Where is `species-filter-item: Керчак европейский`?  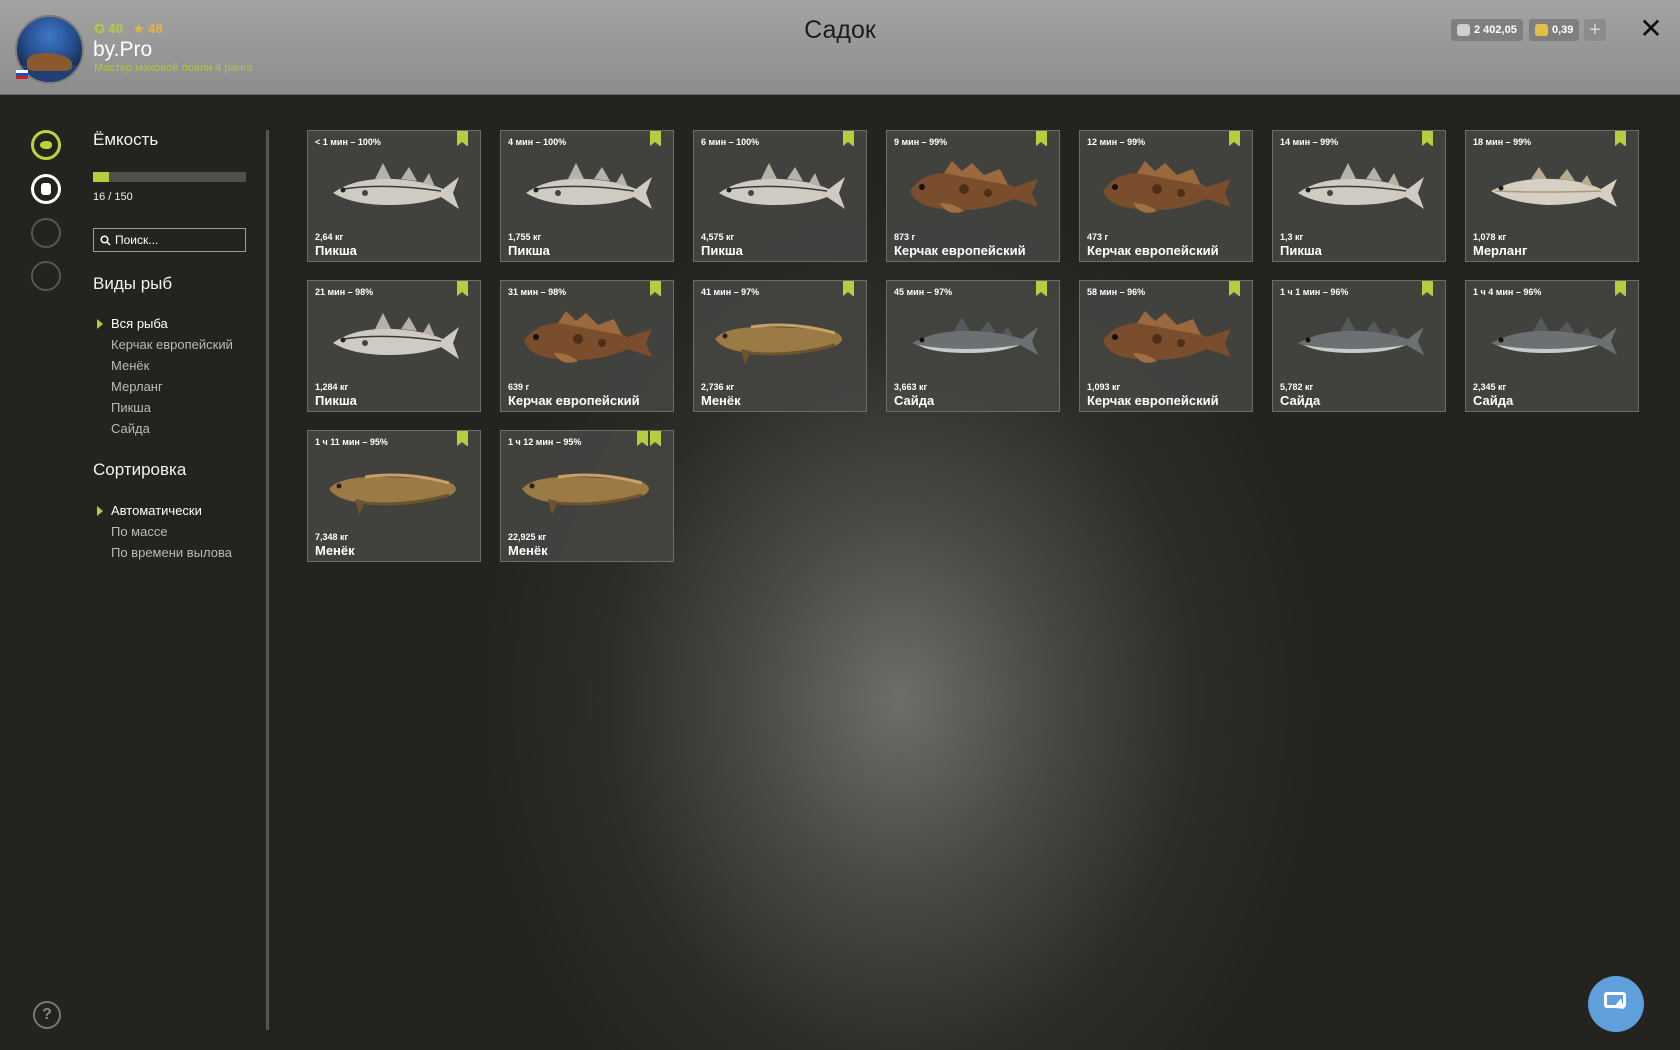
species-filter-item: Керчак европейский is located at coordinates (172, 344).